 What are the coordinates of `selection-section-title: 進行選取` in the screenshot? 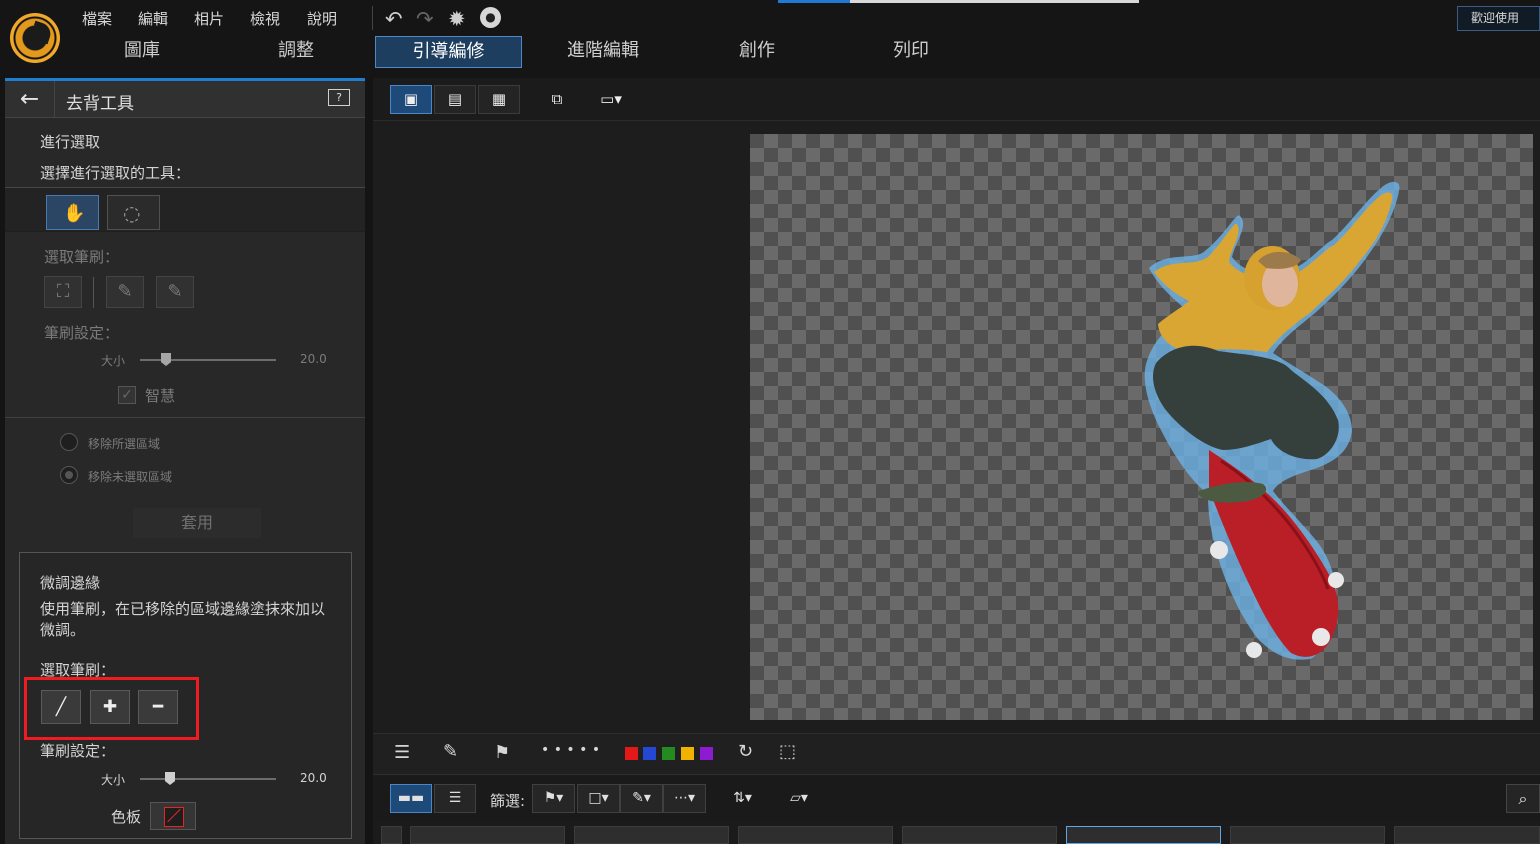 It's located at (70, 142).